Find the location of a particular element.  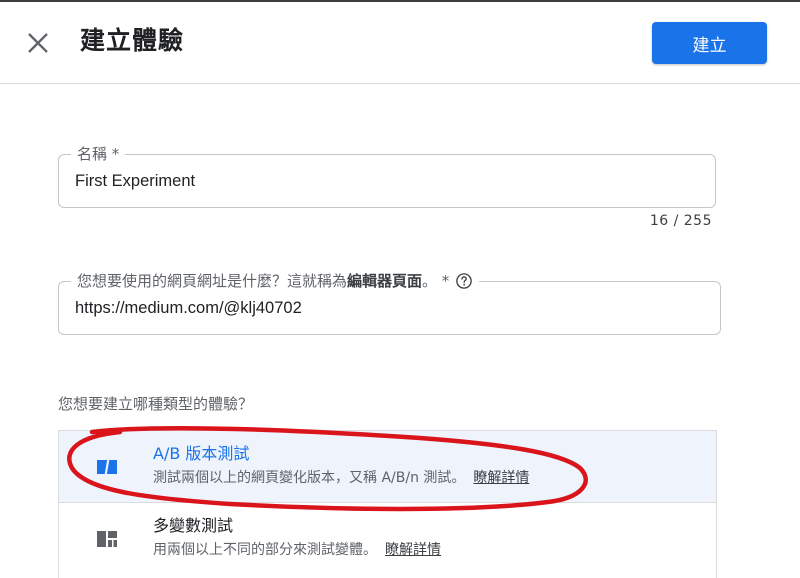

close-icon is located at coordinates (38, 43).